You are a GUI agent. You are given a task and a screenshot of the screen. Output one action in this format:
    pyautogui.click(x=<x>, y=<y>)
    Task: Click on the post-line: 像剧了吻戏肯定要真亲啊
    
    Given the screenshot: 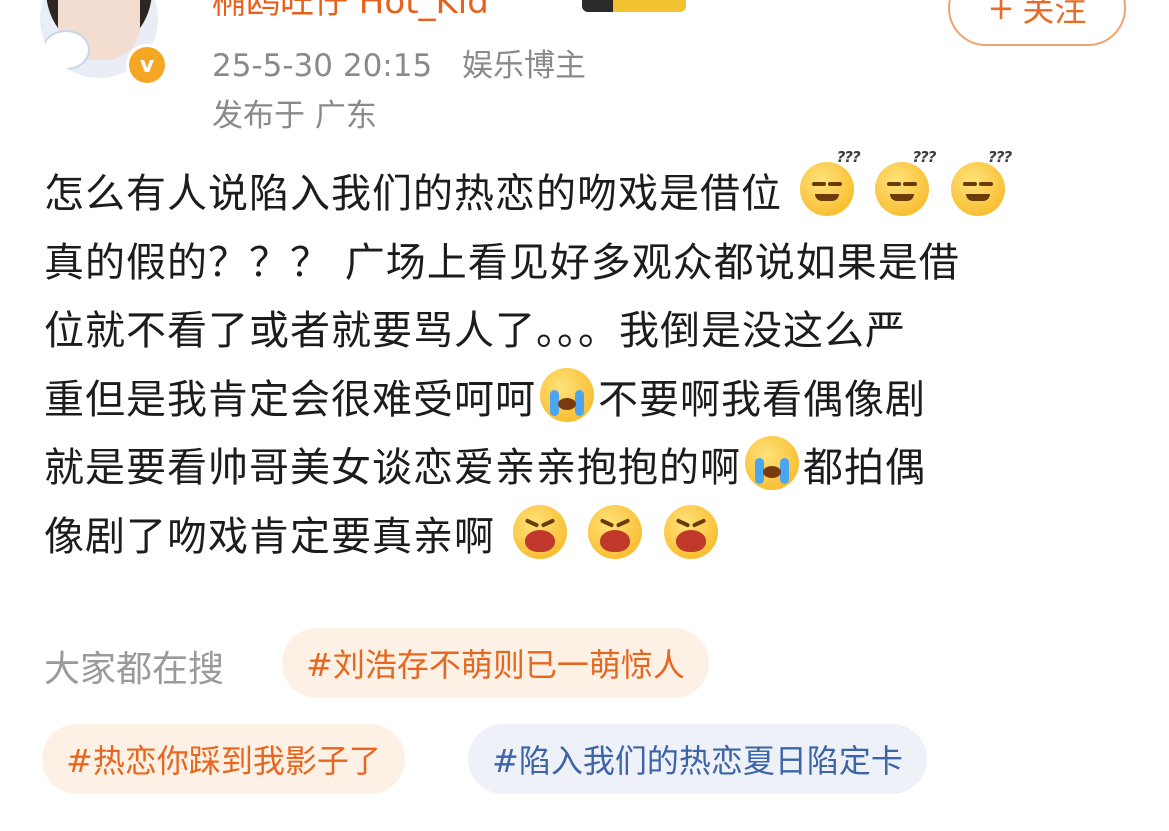 What is the action you would take?
    pyautogui.click(x=589, y=537)
    